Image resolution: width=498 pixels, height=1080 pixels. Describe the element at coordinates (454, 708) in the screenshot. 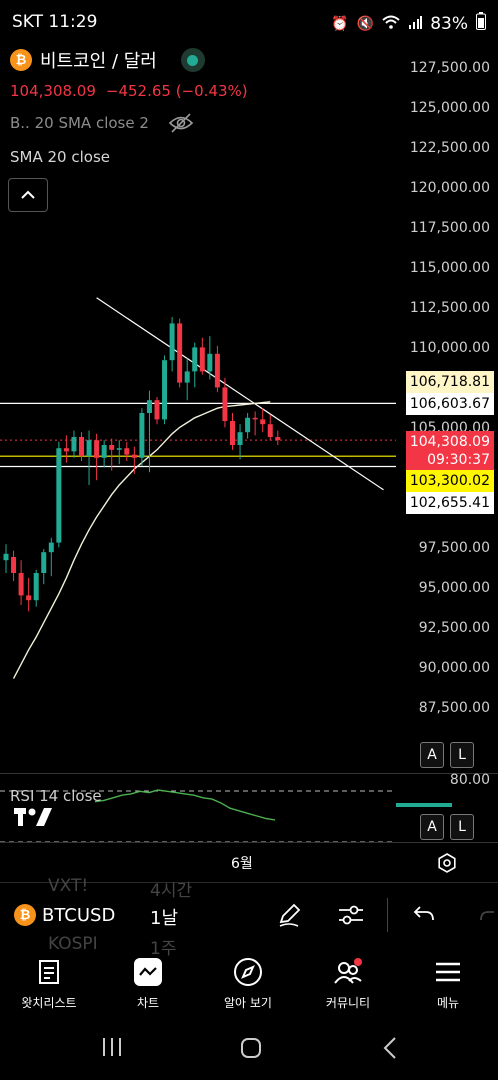

I see `price-axis-label: 87,500.00` at that location.